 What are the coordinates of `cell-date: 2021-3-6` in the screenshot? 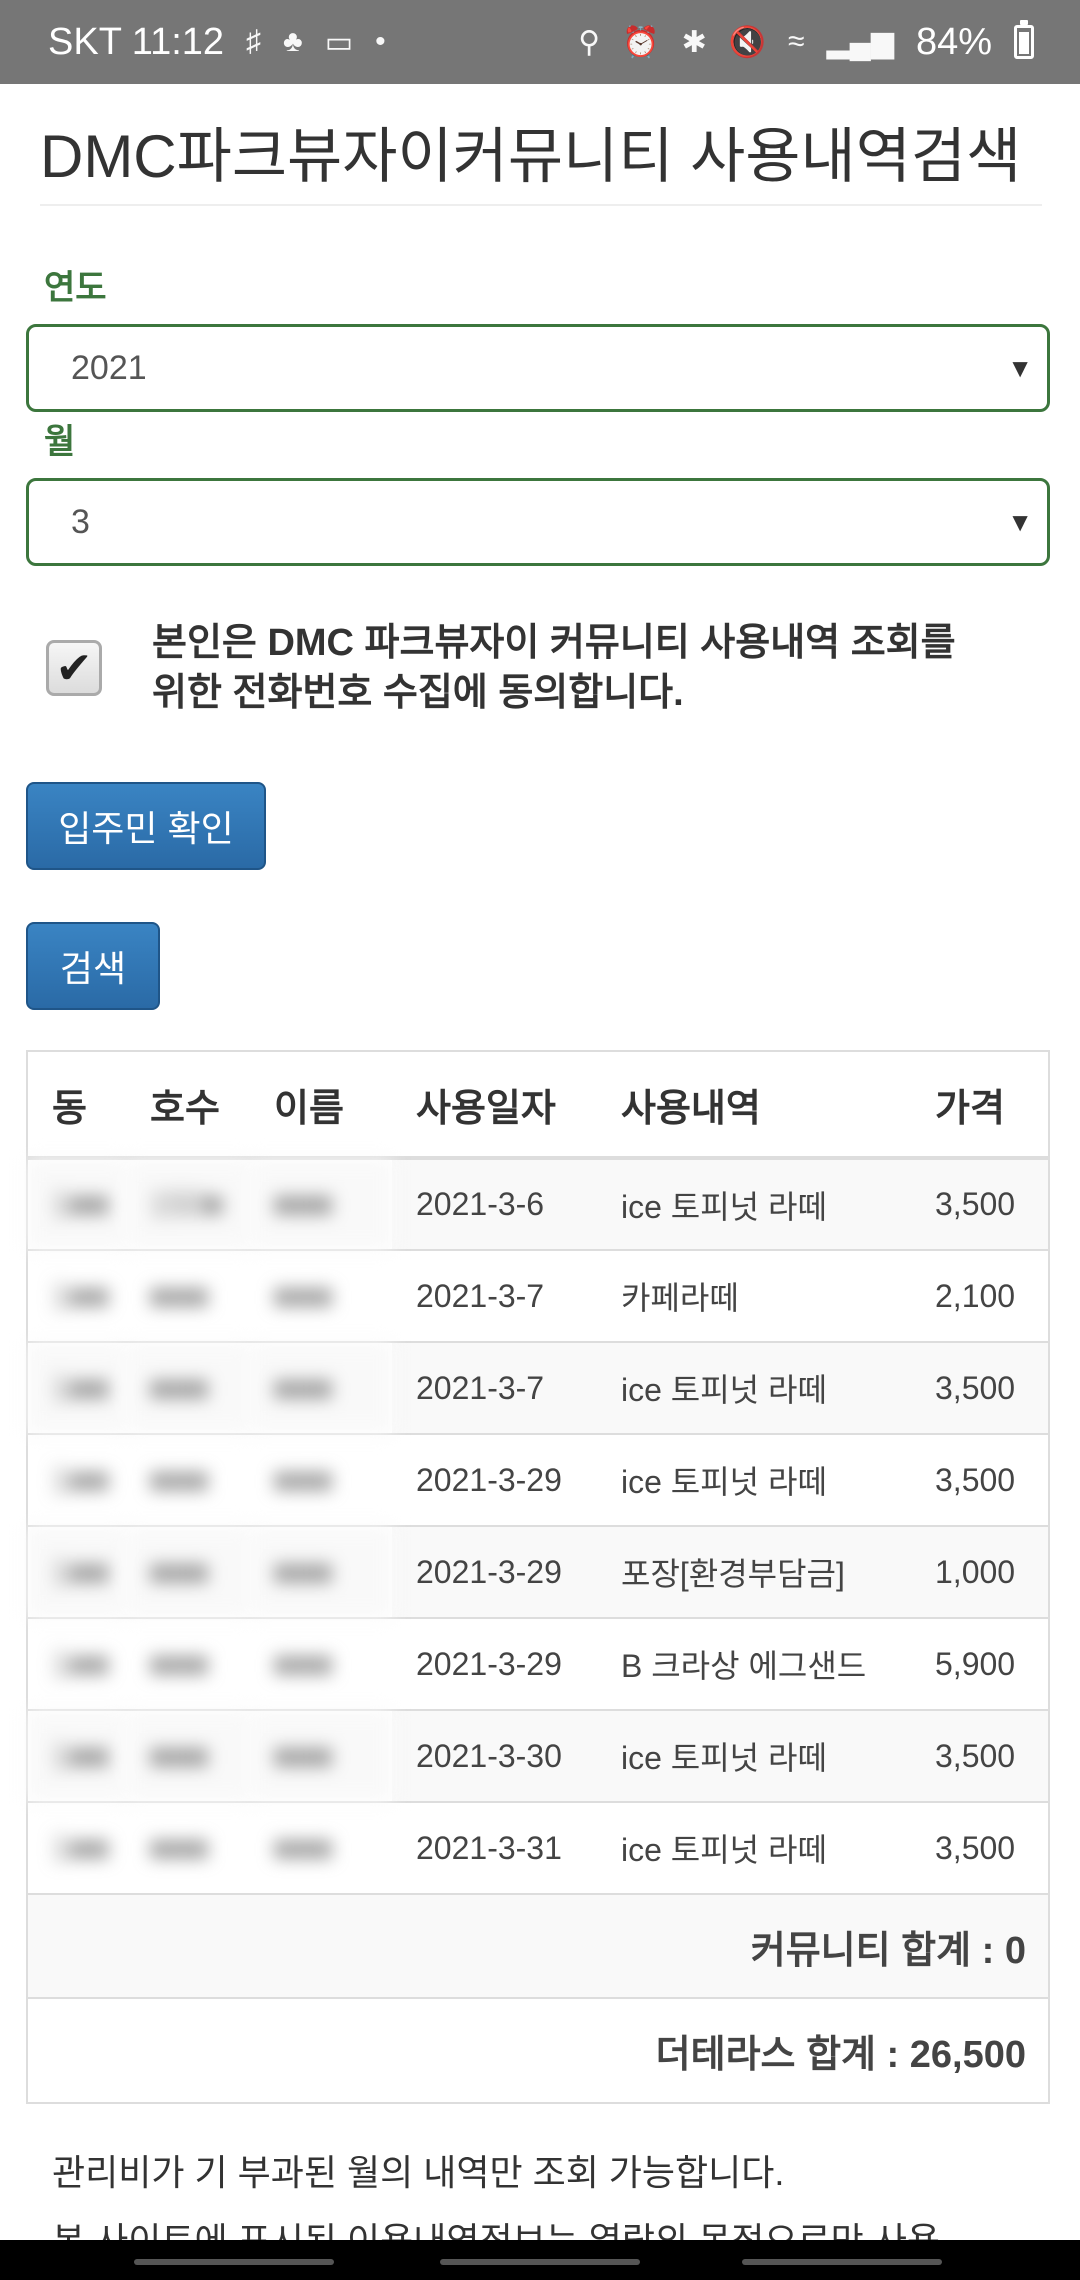 It's located at (494, 1203).